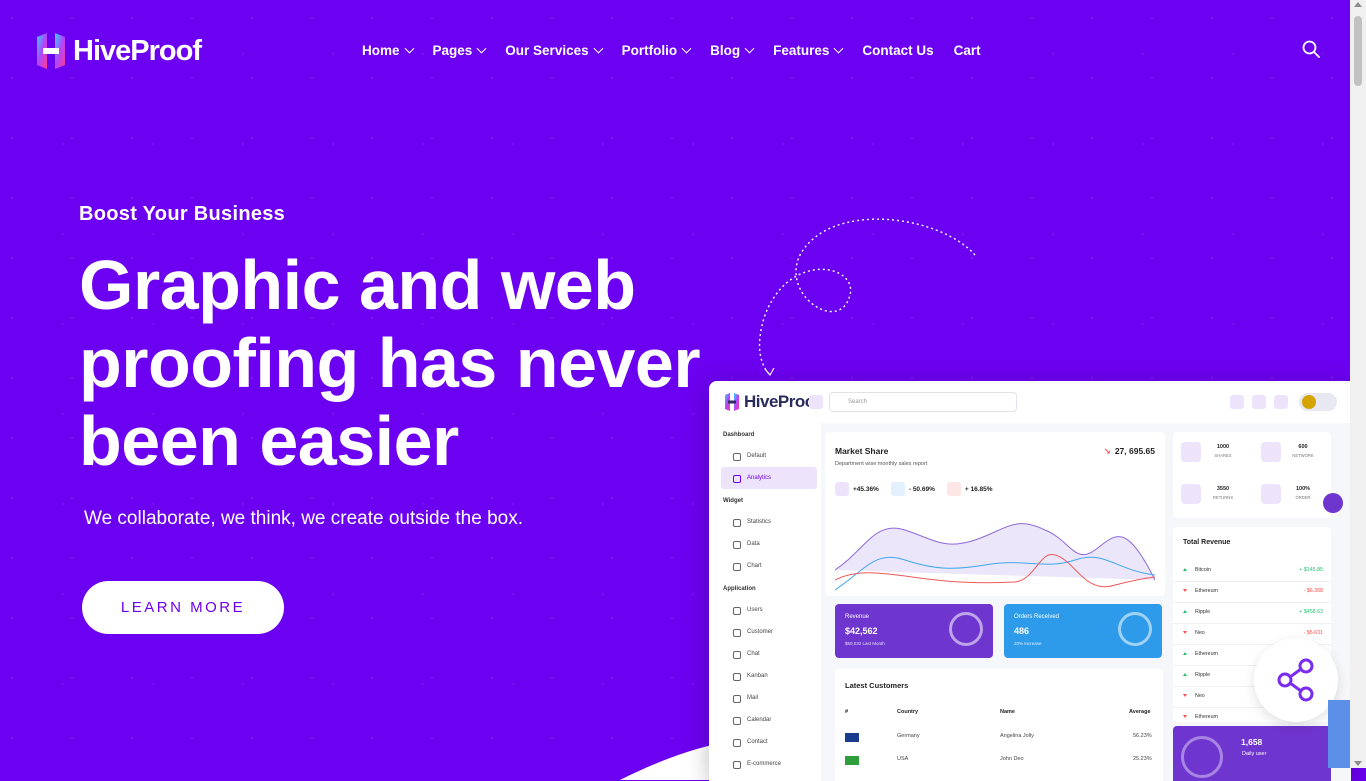 This screenshot has width=1366, height=781. Describe the element at coordinates (739, 589) in the screenshot. I see `sidebar-heading: Application` at that location.